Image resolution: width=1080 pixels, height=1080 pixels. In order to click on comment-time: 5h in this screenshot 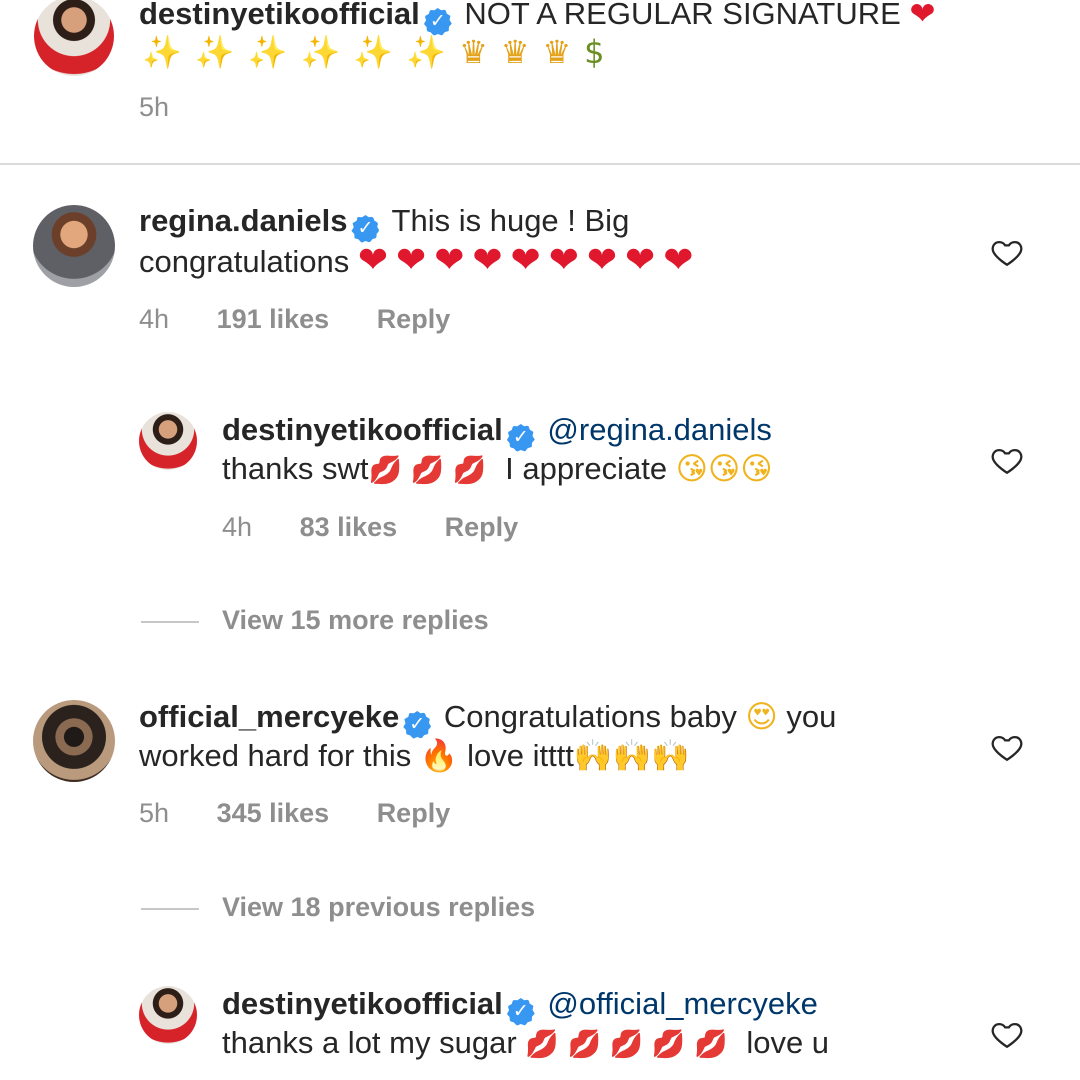, I will do `click(154, 813)`.